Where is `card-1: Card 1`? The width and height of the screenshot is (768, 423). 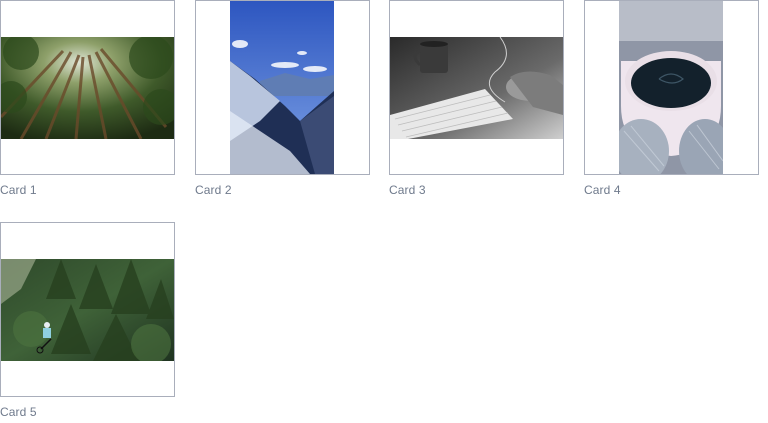
card-1: Card 1 is located at coordinates (87, 98).